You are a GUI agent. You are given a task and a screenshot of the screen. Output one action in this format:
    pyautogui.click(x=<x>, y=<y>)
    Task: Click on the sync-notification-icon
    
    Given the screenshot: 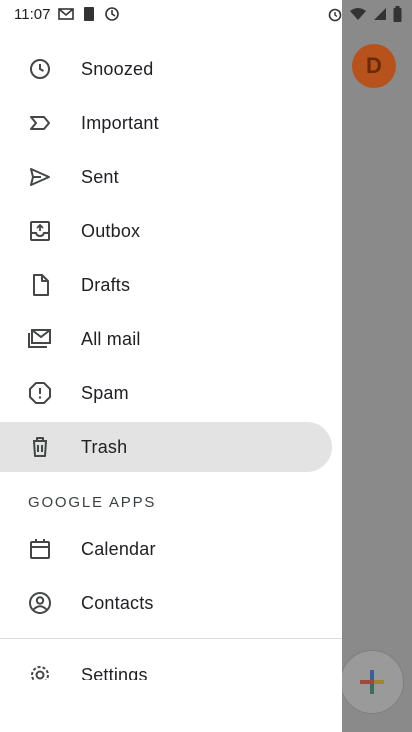 What is the action you would take?
    pyautogui.click(x=112, y=14)
    